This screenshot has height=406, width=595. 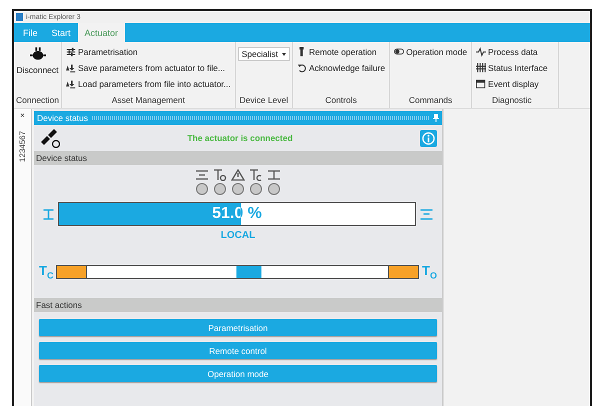 What do you see at coordinates (512, 52) in the screenshot?
I see `ribbon-button: Process data` at bounding box center [512, 52].